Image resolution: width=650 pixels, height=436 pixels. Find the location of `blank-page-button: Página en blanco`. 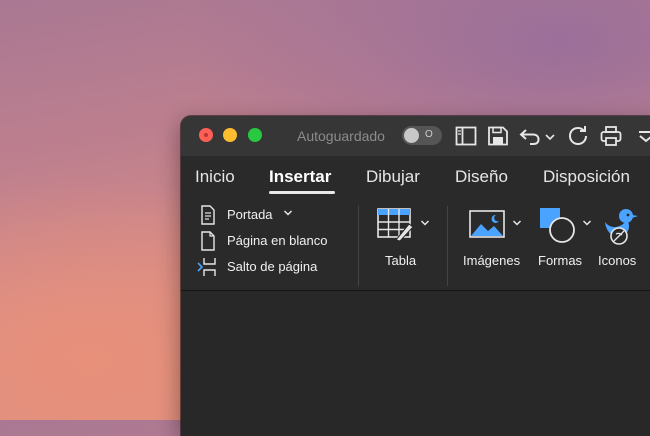

blank-page-button: Página en blanco is located at coordinates (272, 241).